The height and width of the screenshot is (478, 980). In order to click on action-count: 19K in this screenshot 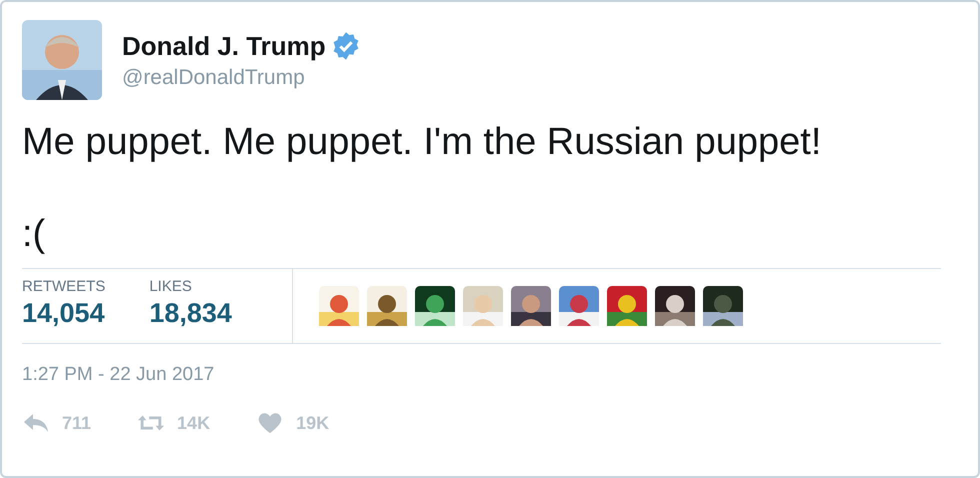, I will do `click(313, 423)`.